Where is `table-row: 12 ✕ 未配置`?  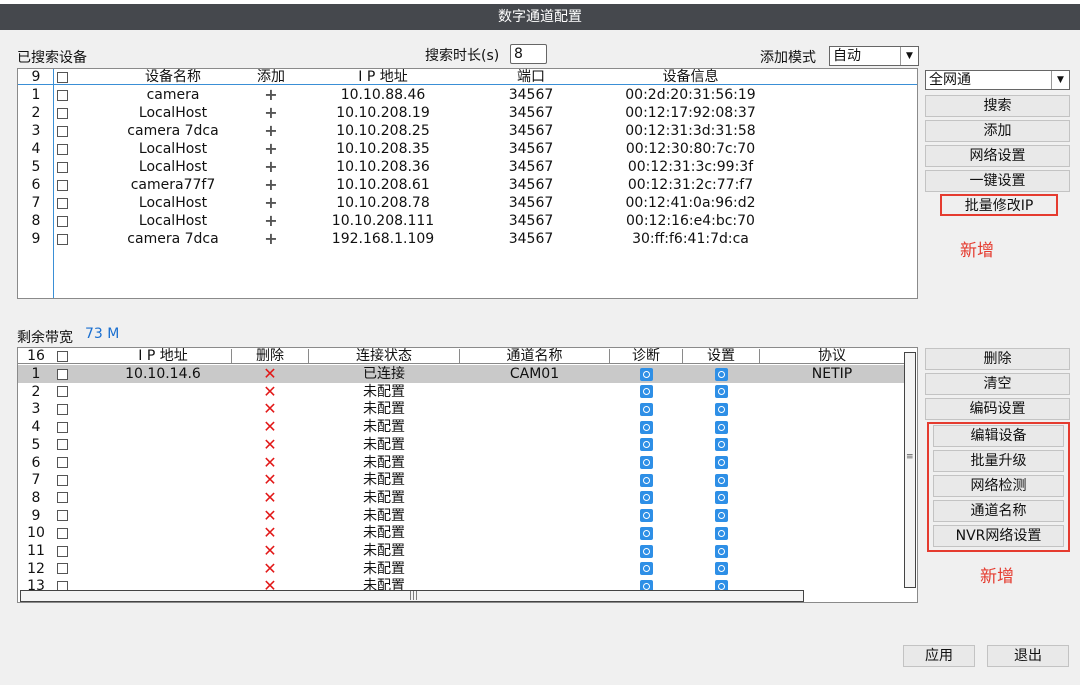 table-row: 12 ✕ 未配置 is located at coordinates (461, 568).